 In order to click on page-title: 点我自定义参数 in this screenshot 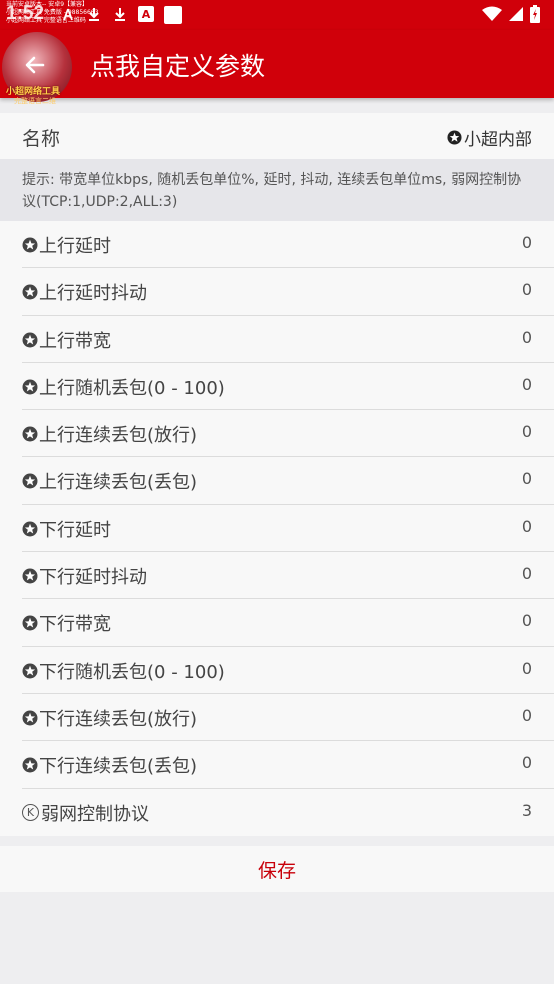, I will do `click(178, 66)`.